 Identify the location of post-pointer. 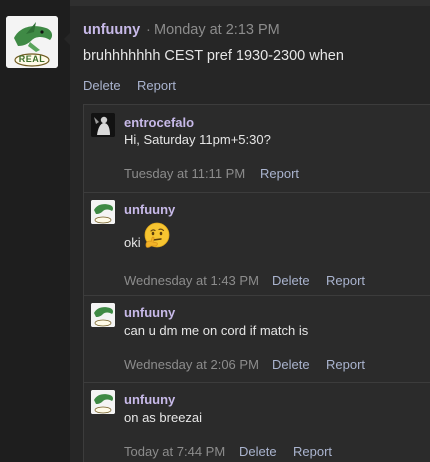
(67, 39).